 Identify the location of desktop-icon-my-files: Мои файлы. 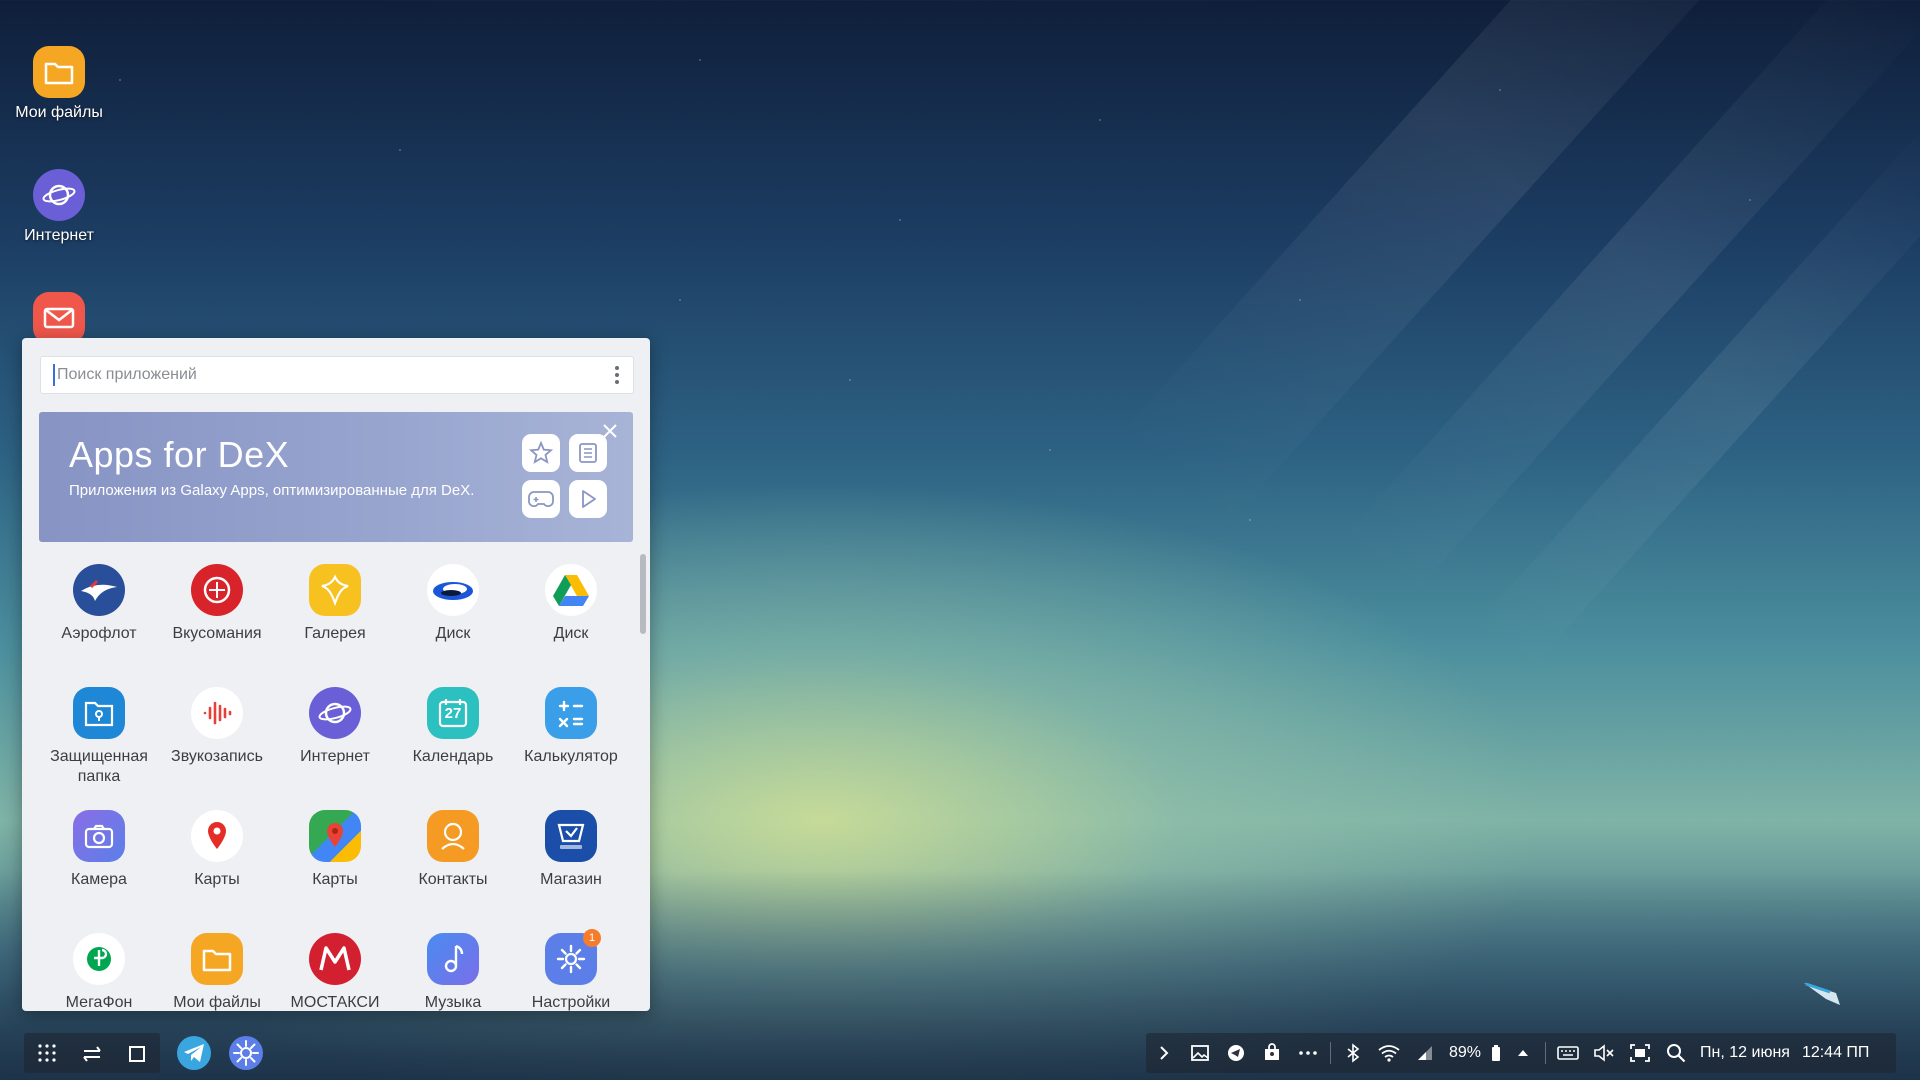
(59, 84).